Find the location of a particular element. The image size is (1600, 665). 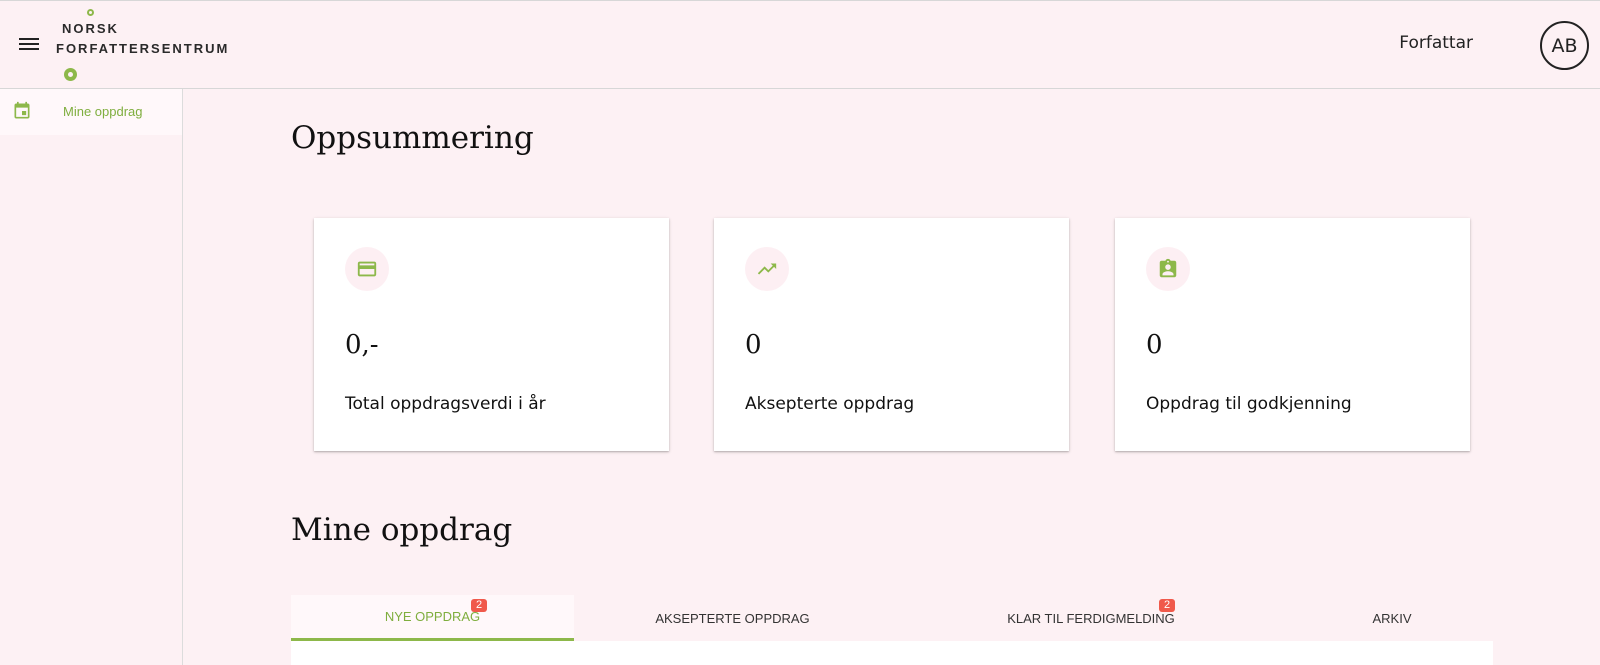

tab-label: AKSEPTERTE OPPDRAG is located at coordinates (732, 618).